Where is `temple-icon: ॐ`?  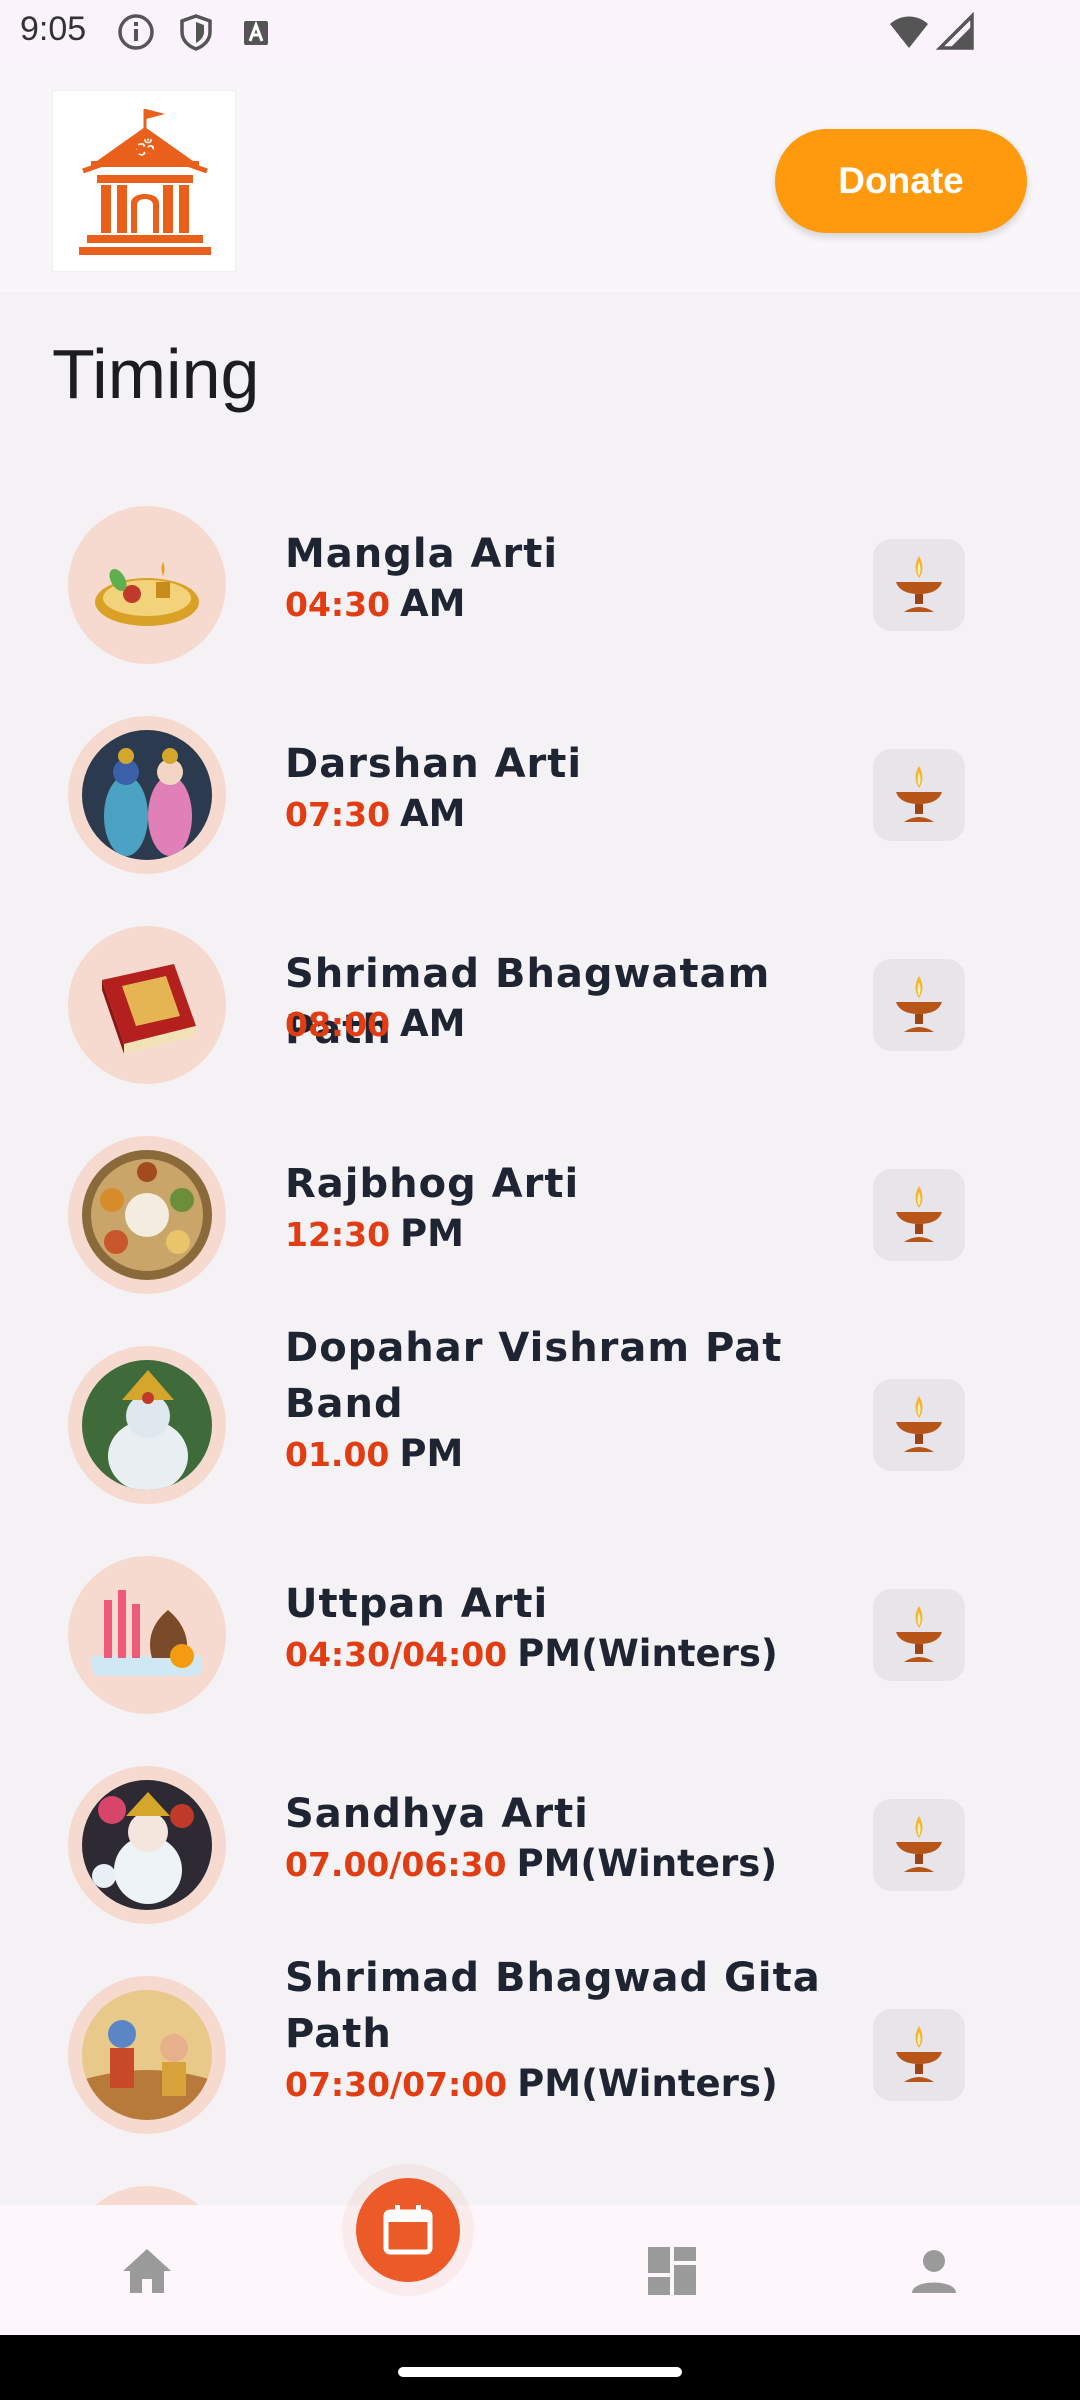 temple-icon: ॐ is located at coordinates (145, 182).